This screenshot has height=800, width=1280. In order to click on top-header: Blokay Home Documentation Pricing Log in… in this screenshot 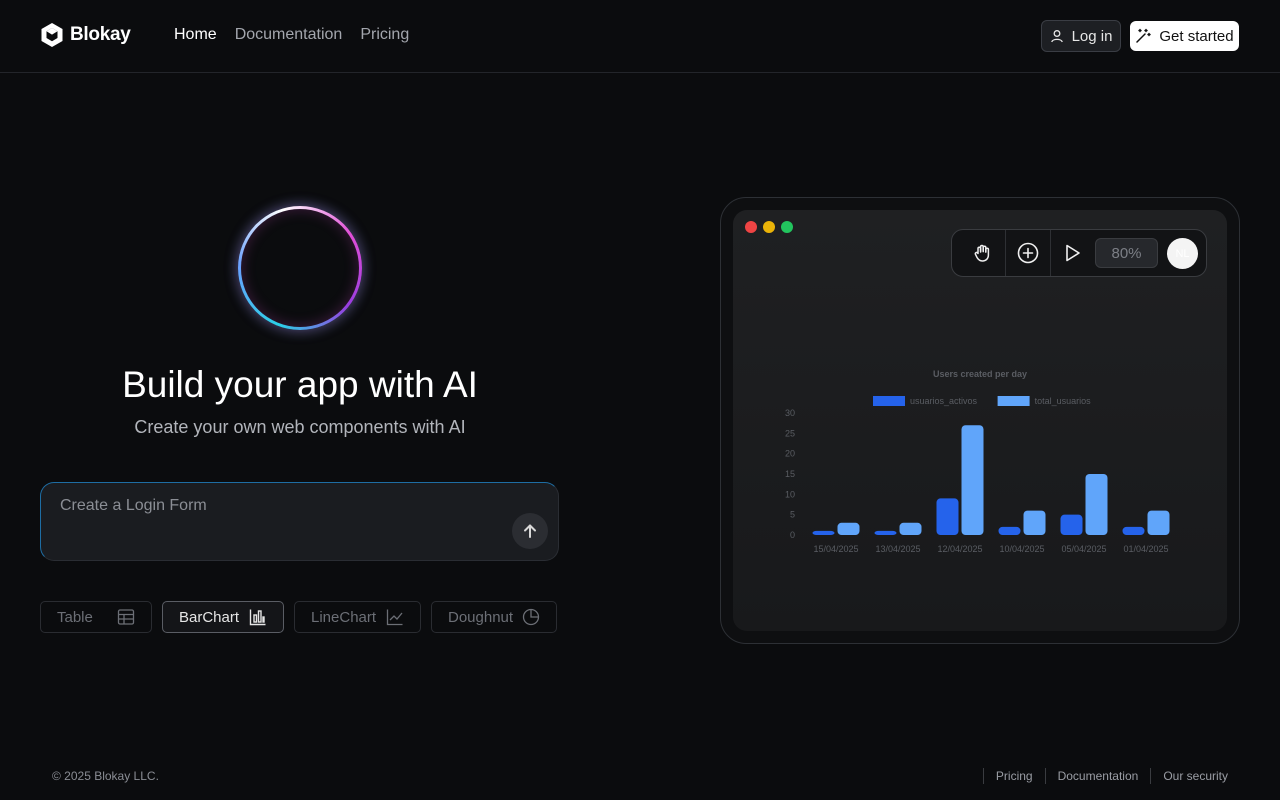, I will do `click(640, 36)`.